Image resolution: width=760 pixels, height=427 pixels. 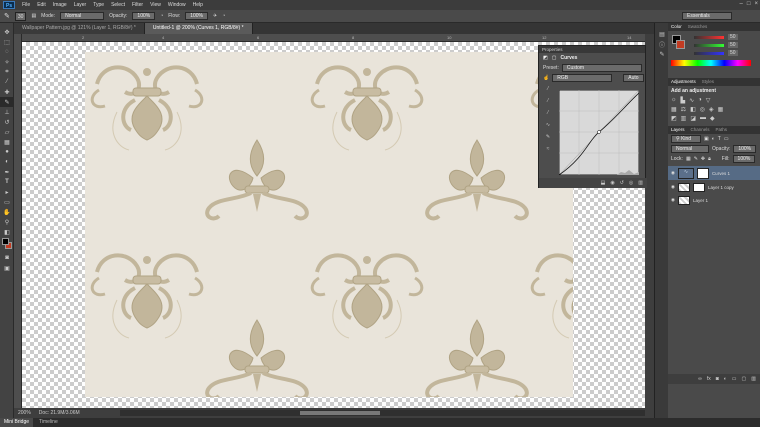 What do you see at coordinates (631, 183) in the screenshot?
I see `visibility-icon: ◎` at bounding box center [631, 183].